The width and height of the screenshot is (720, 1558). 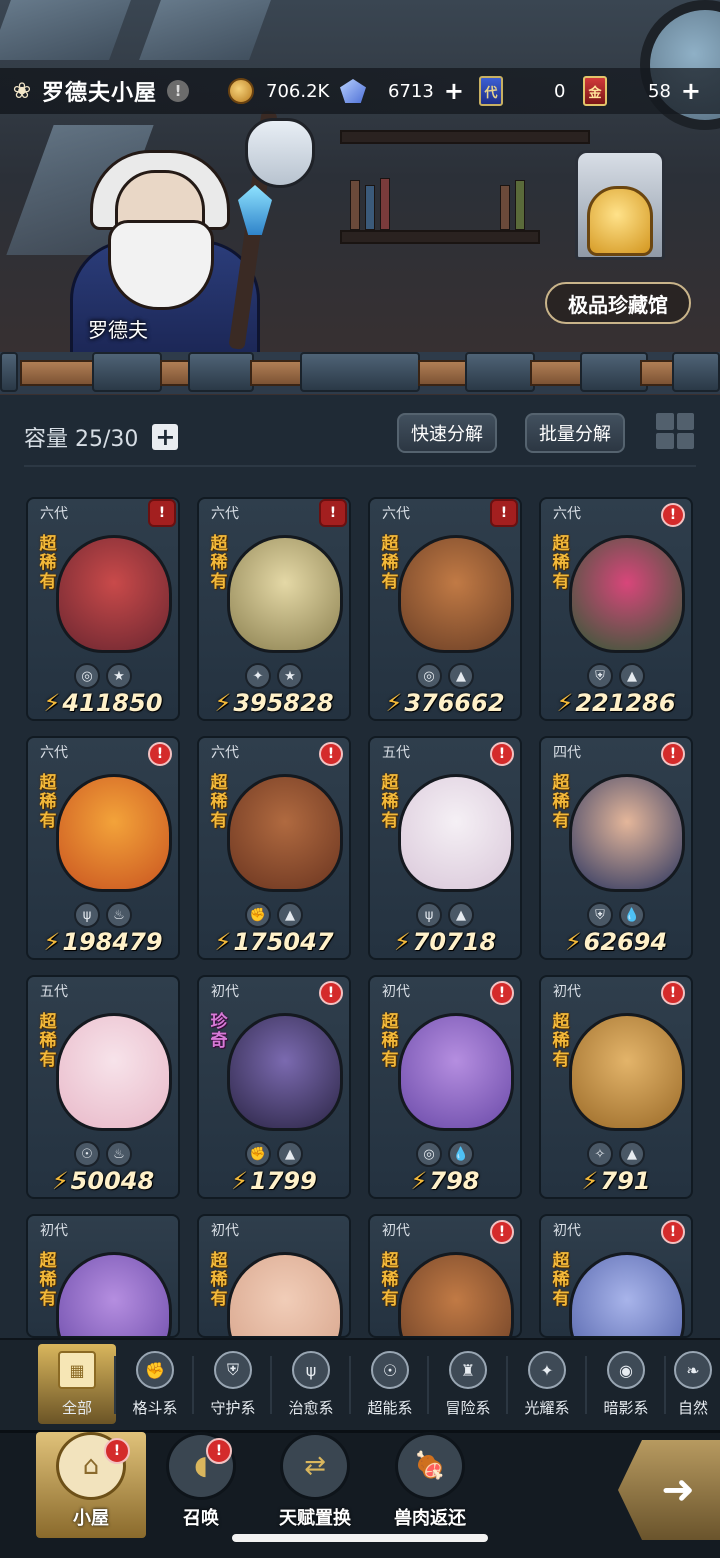 What do you see at coordinates (693, 1384) in the screenshot?
I see `category-tab: ❧ 自然` at bounding box center [693, 1384].